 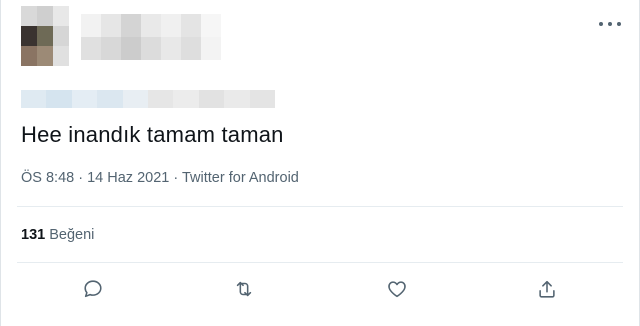 What do you see at coordinates (33, 235) in the screenshot?
I see `likes-count: 131` at bounding box center [33, 235].